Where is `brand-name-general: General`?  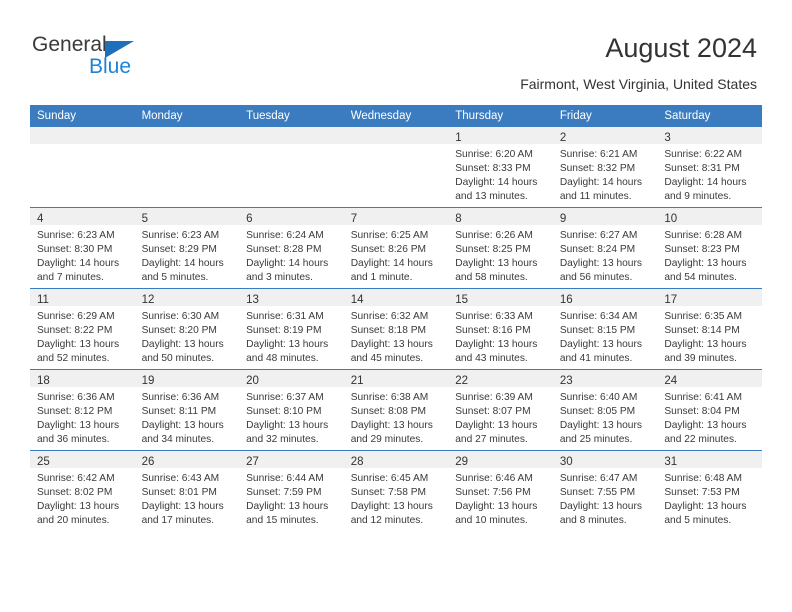
brand-name-general: General is located at coordinates (69, 44).